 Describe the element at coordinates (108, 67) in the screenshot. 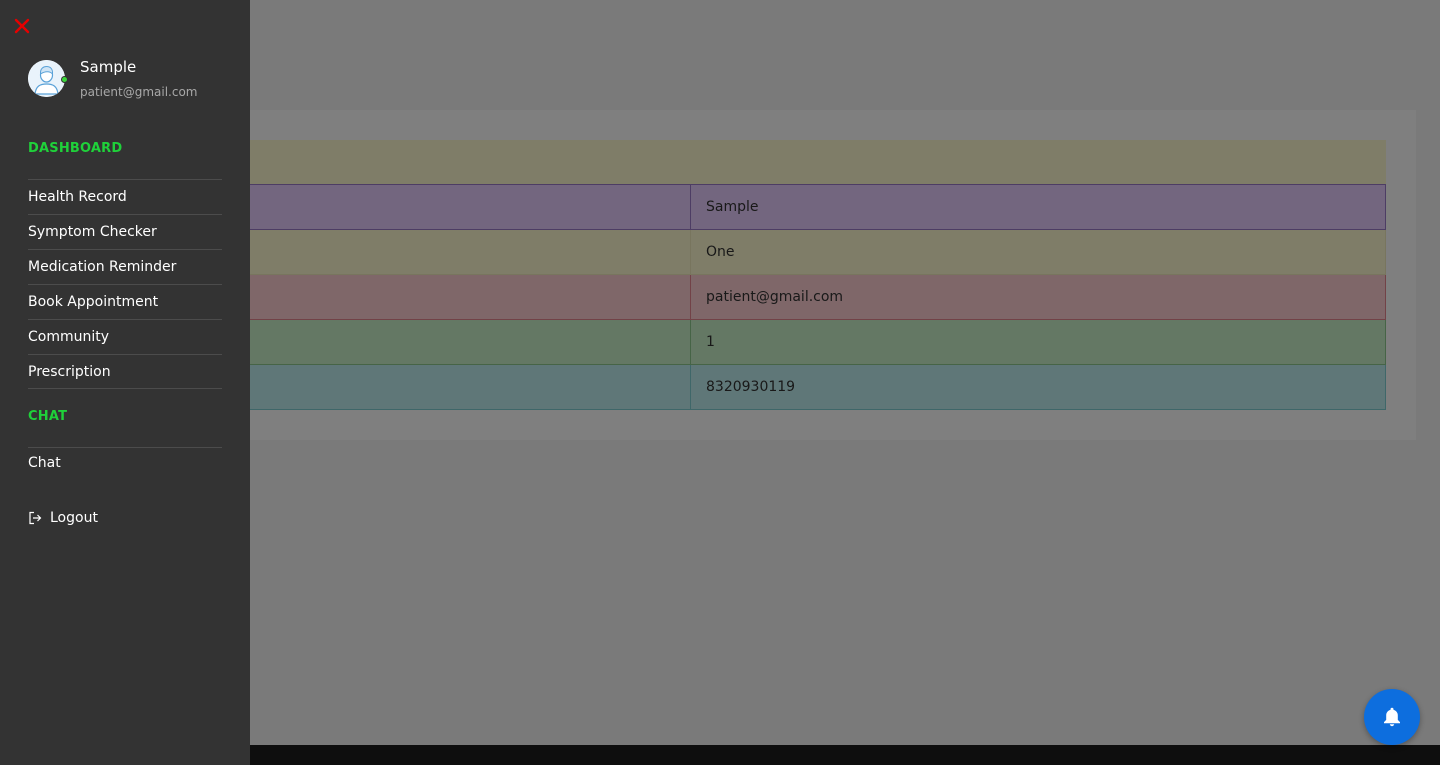

I see `profile-name: Sample` at that location.